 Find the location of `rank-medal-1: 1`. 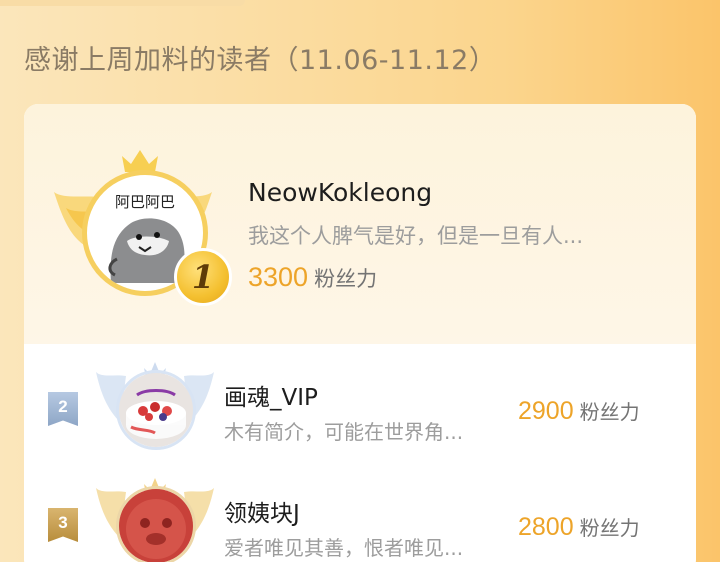

rank-medal-1: 1 is located at coordinates (203, 277).